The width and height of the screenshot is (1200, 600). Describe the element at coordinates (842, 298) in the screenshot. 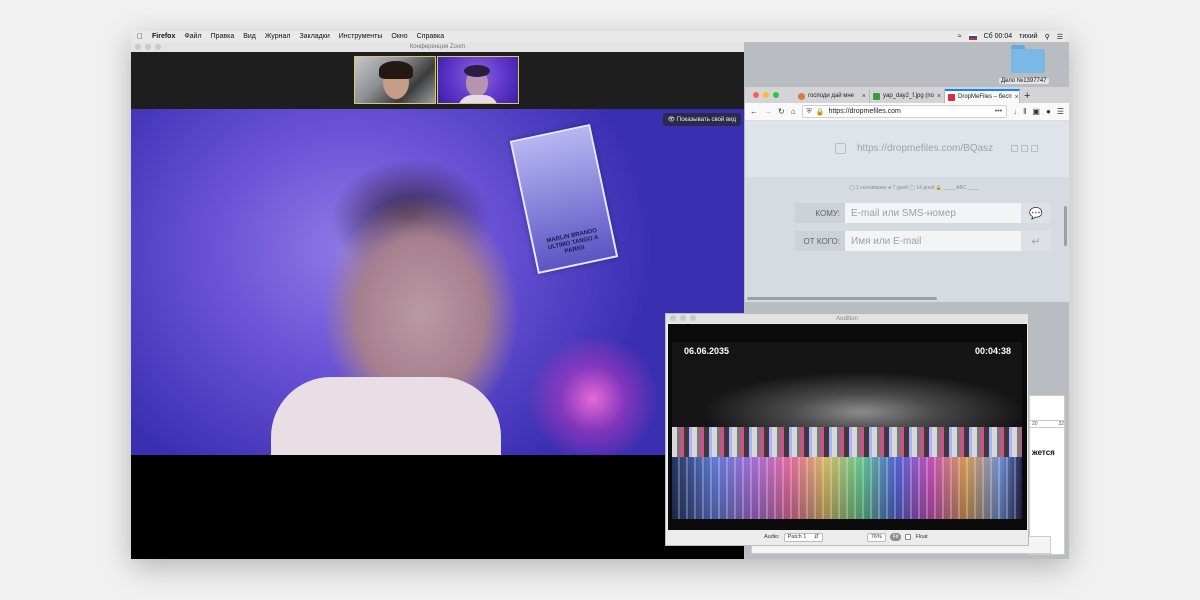

I see `horizontal-scrollbar` at that location.